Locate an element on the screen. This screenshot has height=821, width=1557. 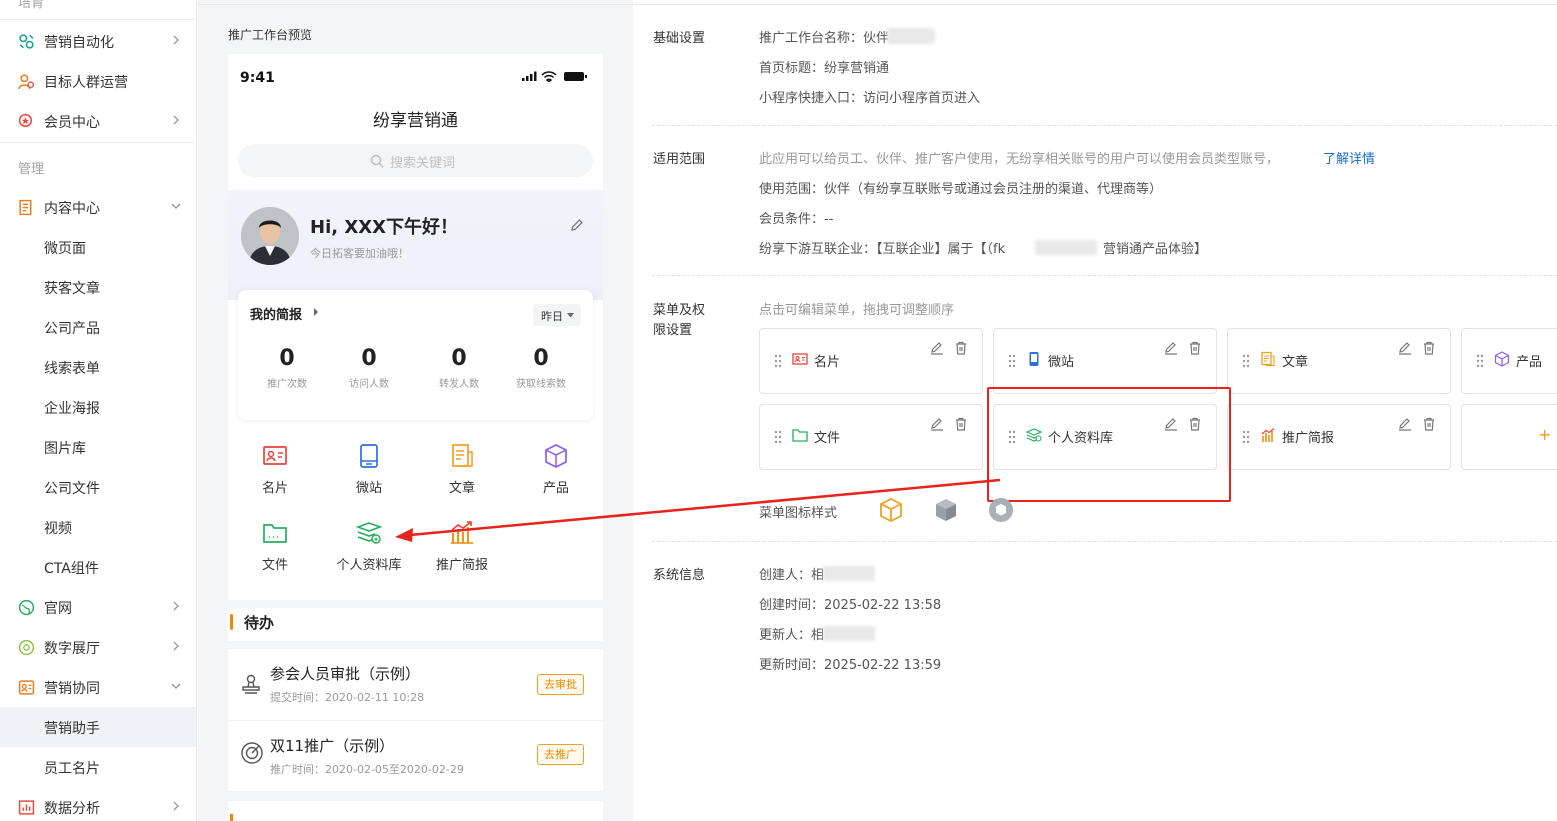
sidebar-group-nurture: 培育 is located at coordinates (31, 5).